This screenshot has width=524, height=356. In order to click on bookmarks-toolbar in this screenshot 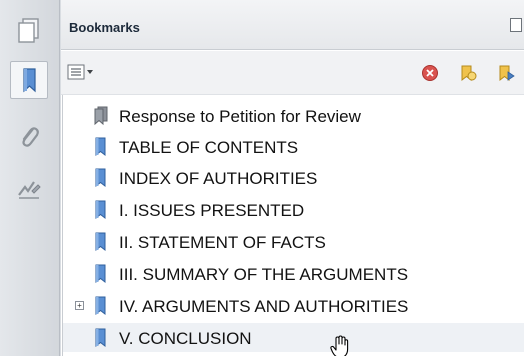, I will do `click(292, 73)`.